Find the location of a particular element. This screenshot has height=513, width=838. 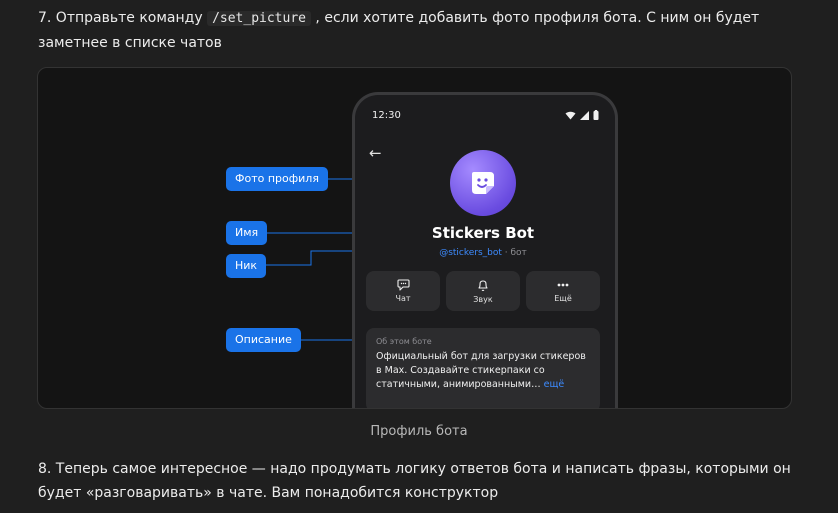

chat-button: Чат is located at coordinates (403, 291).